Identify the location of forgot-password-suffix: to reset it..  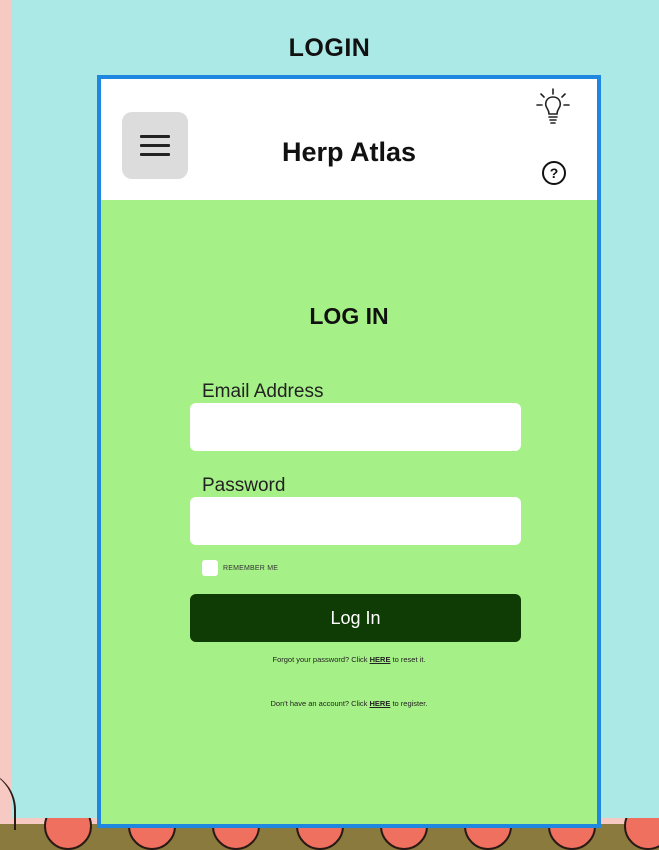
(408, 659).